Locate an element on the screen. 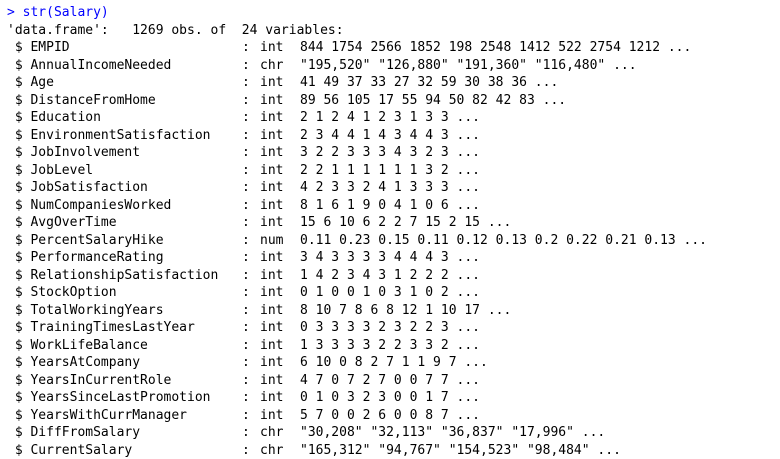 Image resolution: width=780 pixels, height=459 pixels. variable-name: $ TrainingTimesLastYear is located at coordinates (101, 327).